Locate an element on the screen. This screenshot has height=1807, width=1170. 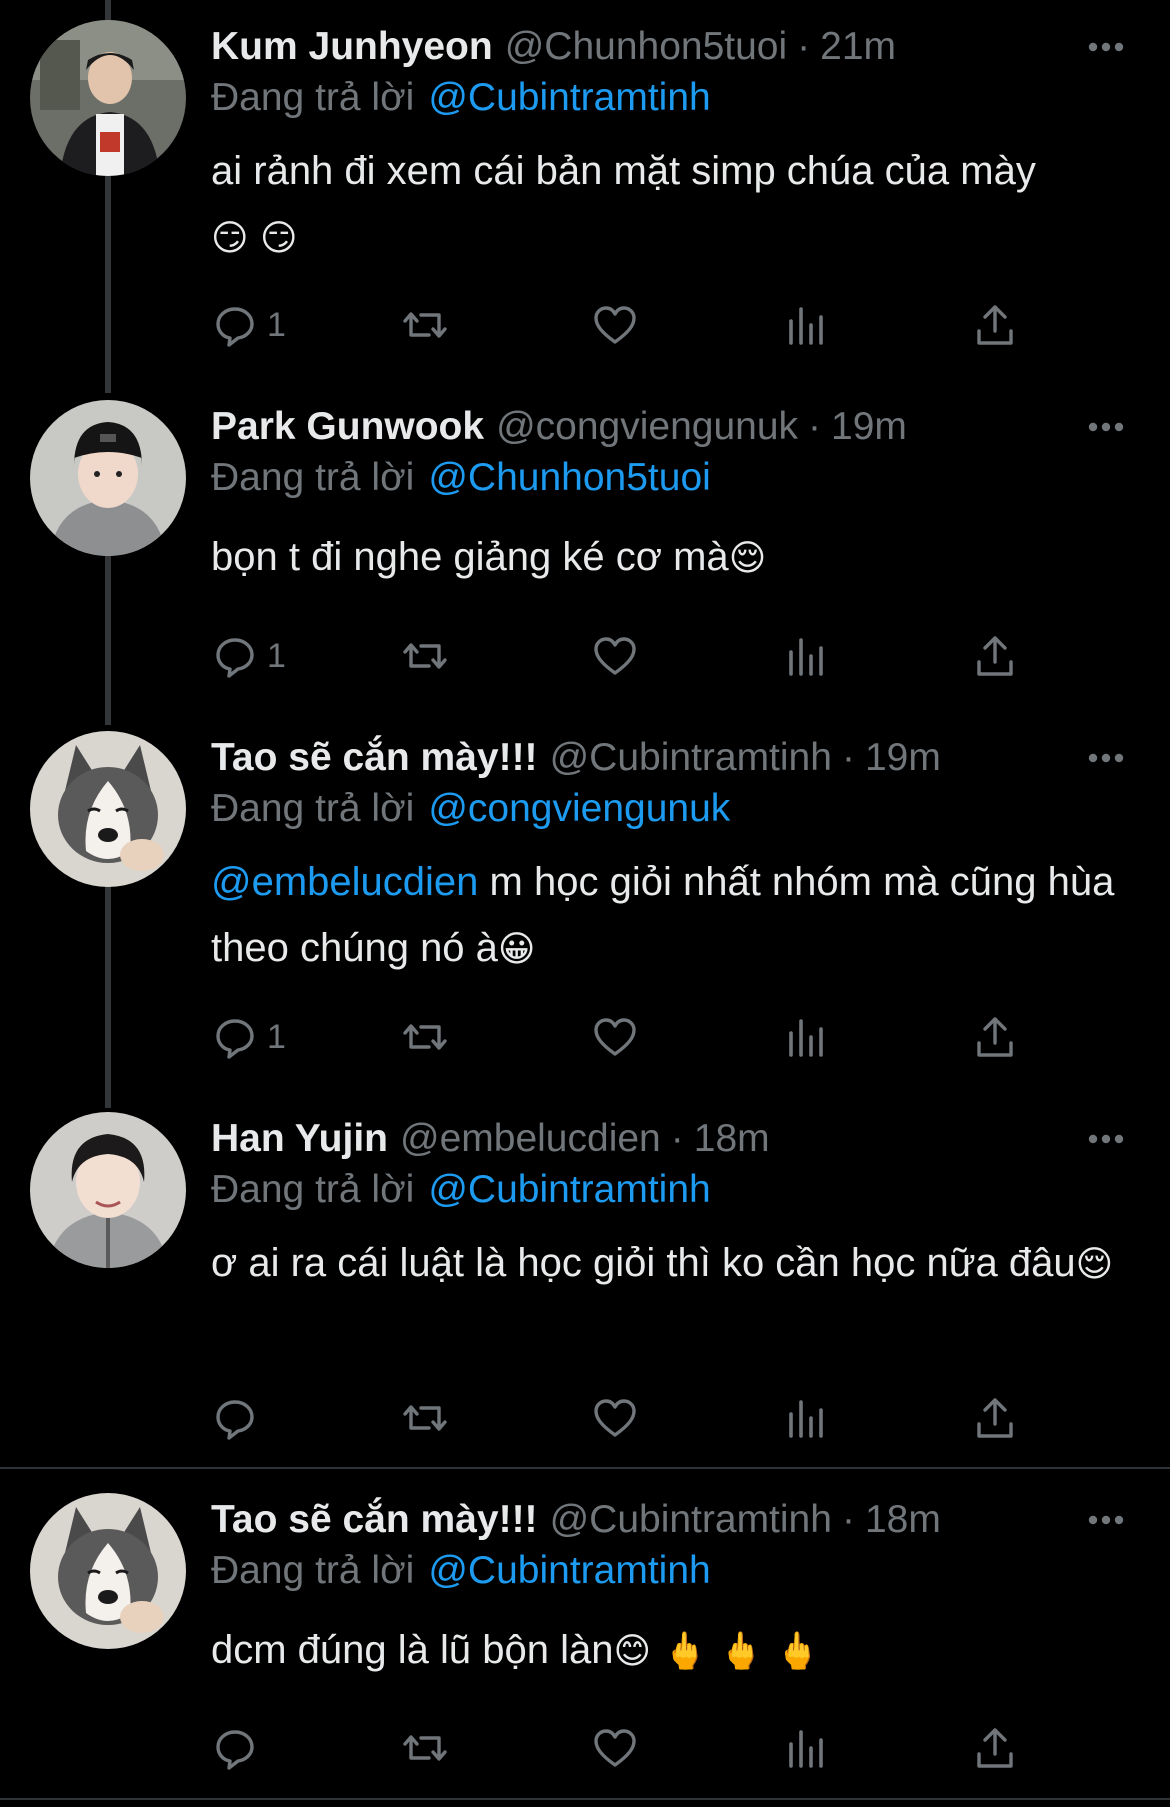
reply-count: 1 is located at coordinates (276, 1036).